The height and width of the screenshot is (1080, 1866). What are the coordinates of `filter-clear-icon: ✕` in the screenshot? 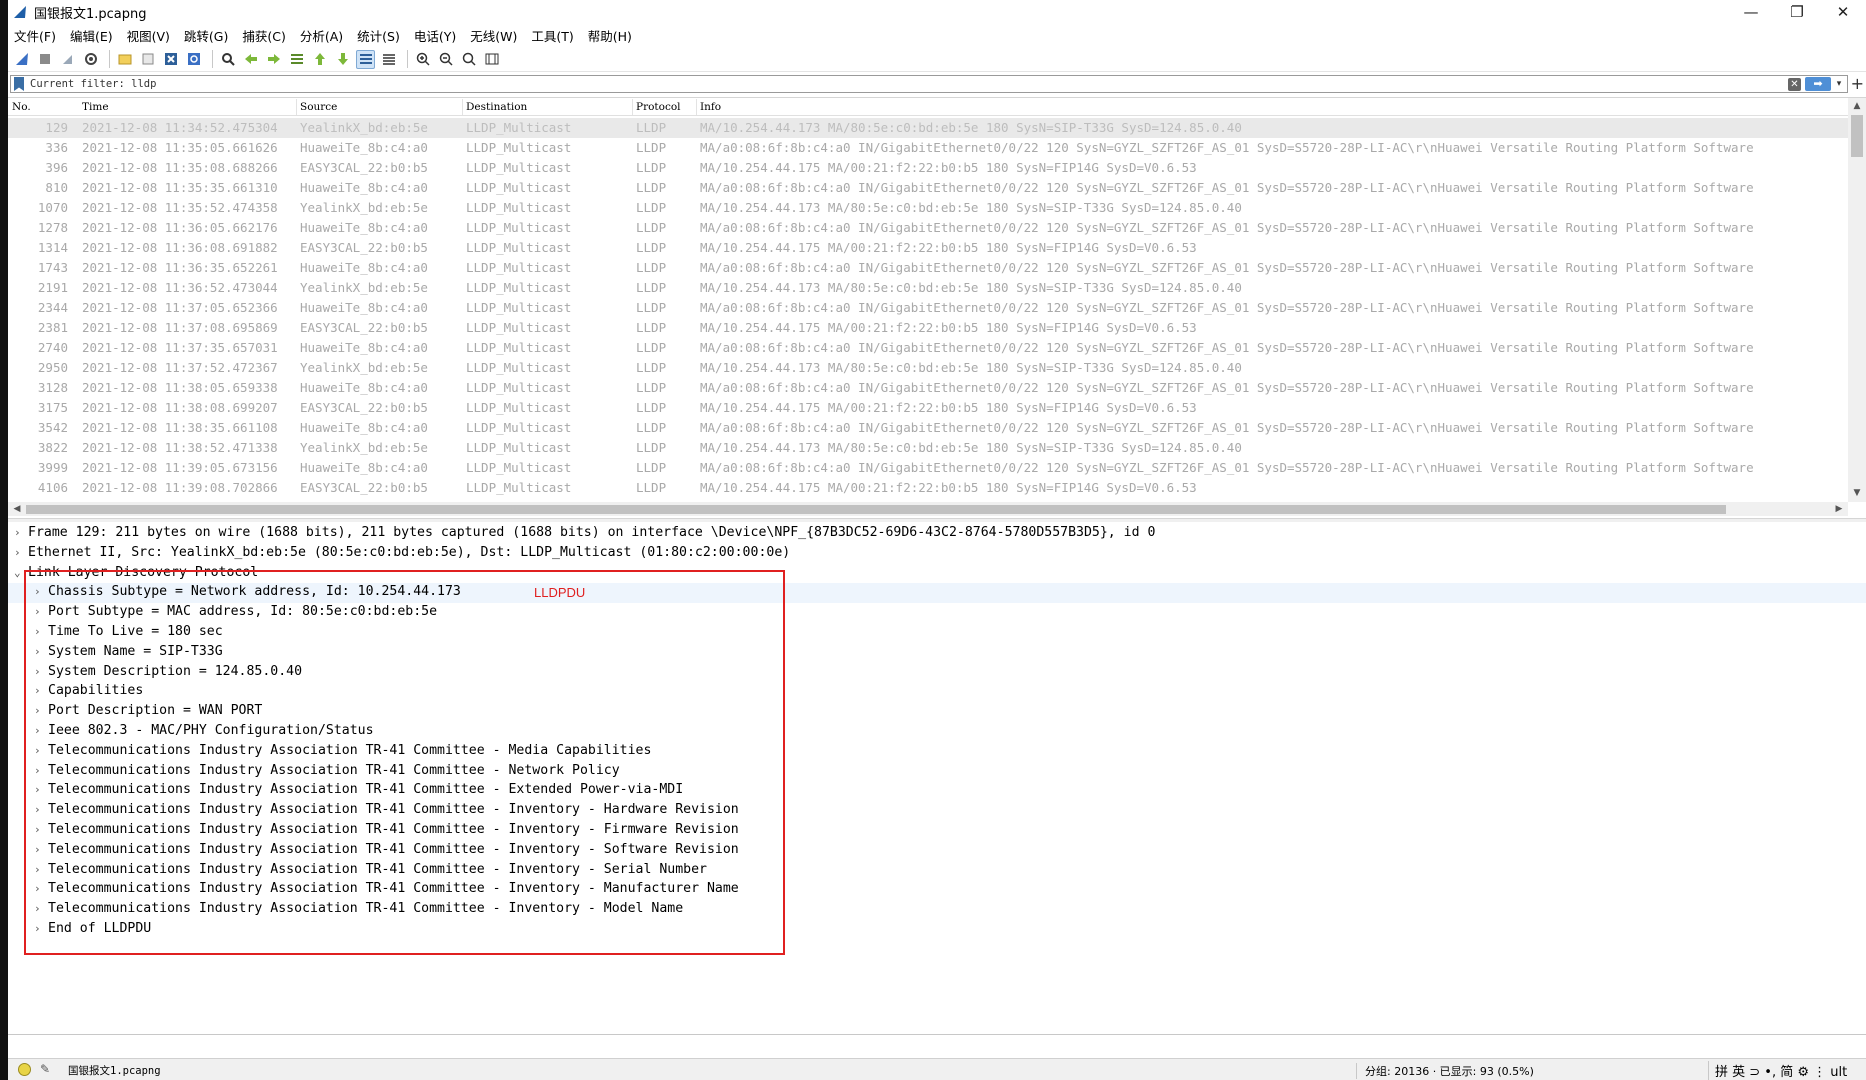 It's located at (1794, 84).